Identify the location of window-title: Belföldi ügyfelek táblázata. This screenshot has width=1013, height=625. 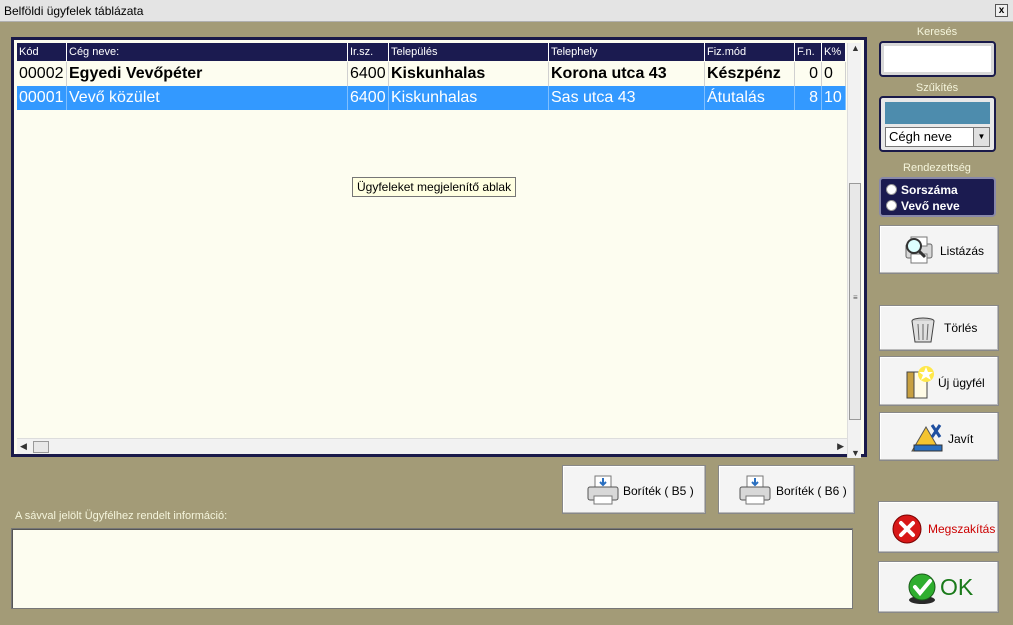
(74, 11).